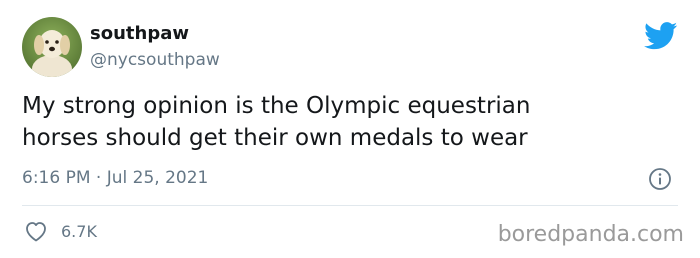 The image size is (700, 258). Describe the element at coordinates (155, 60) in the screenshot. I see `username: @nycsouthpaw` at that location.